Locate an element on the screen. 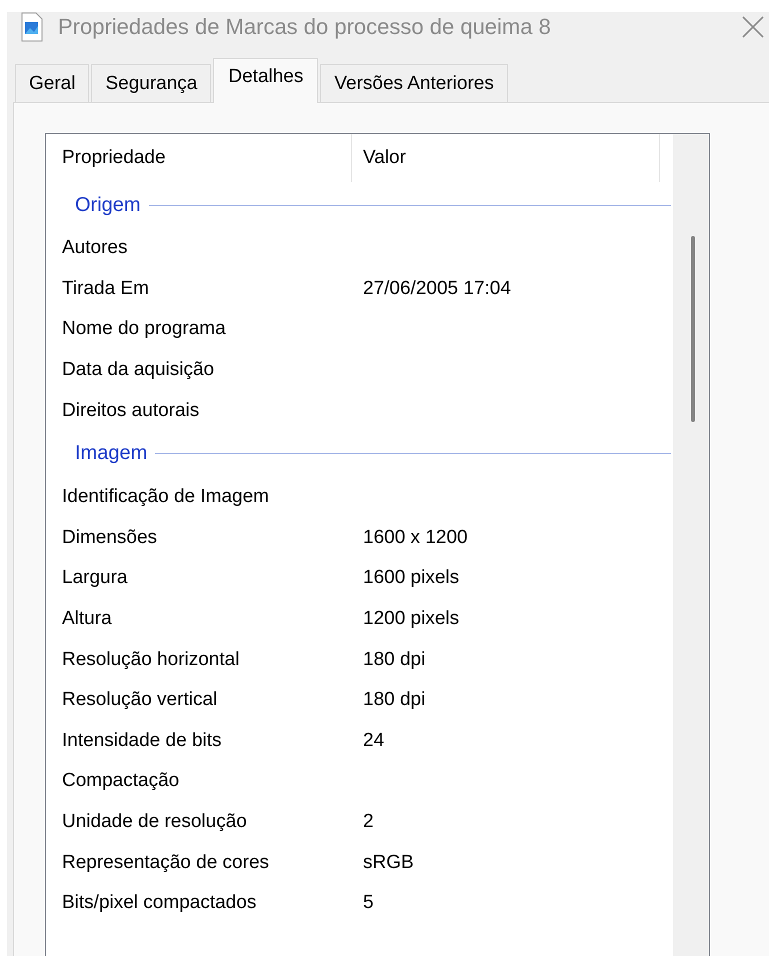  group-header: Imagem is located at coordinates (111, 454).